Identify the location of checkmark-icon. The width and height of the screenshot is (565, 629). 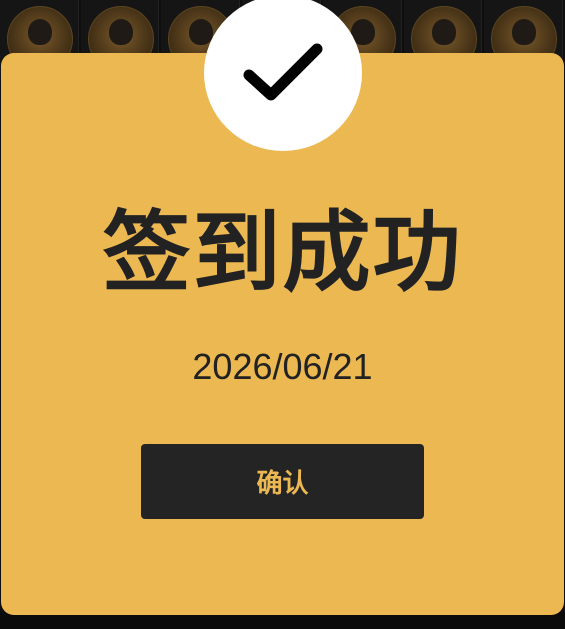
(283, 72).